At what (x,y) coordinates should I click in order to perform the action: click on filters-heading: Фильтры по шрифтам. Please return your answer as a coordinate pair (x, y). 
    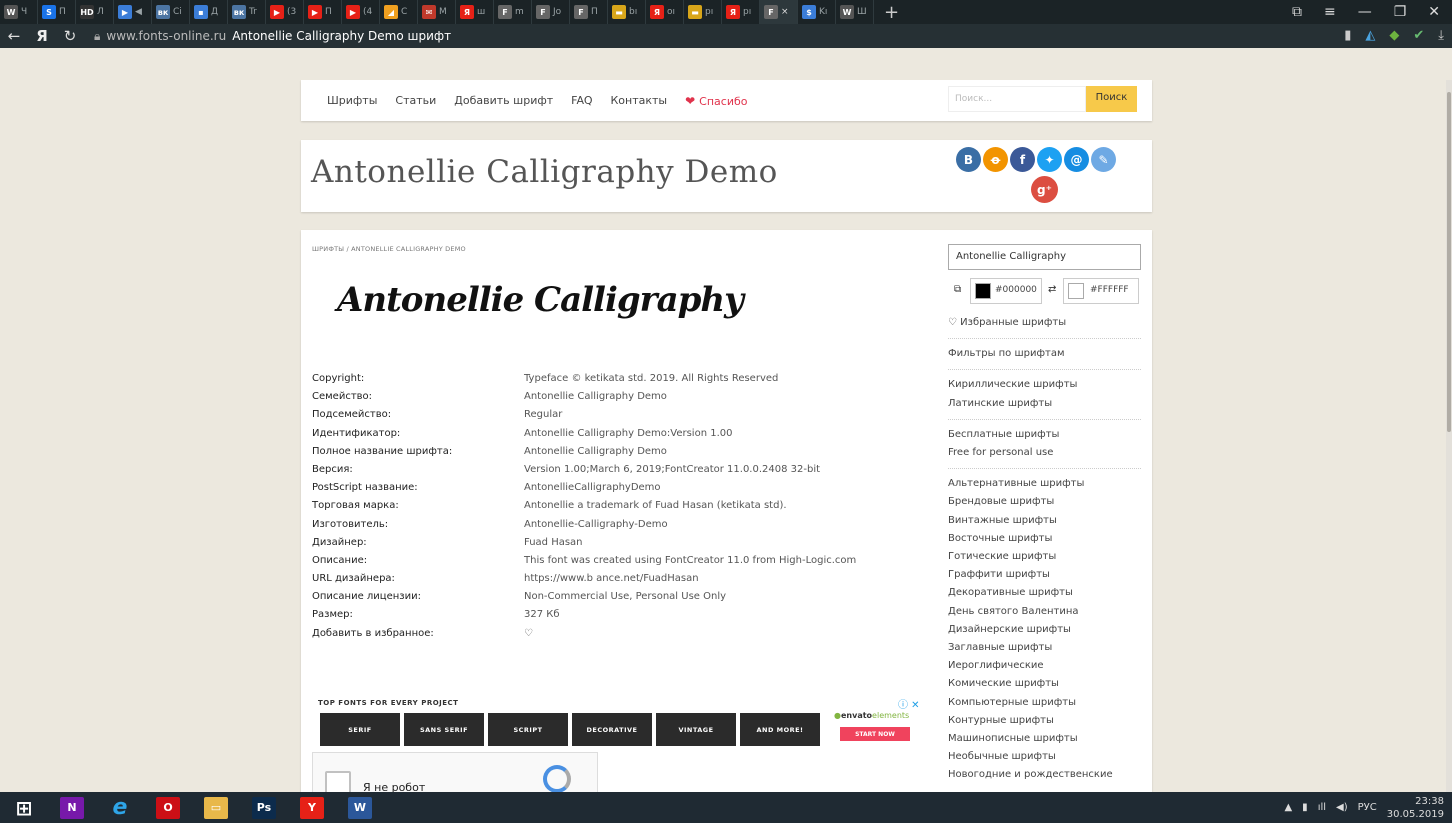
    Looking at the image, I should click on (1044, 354).